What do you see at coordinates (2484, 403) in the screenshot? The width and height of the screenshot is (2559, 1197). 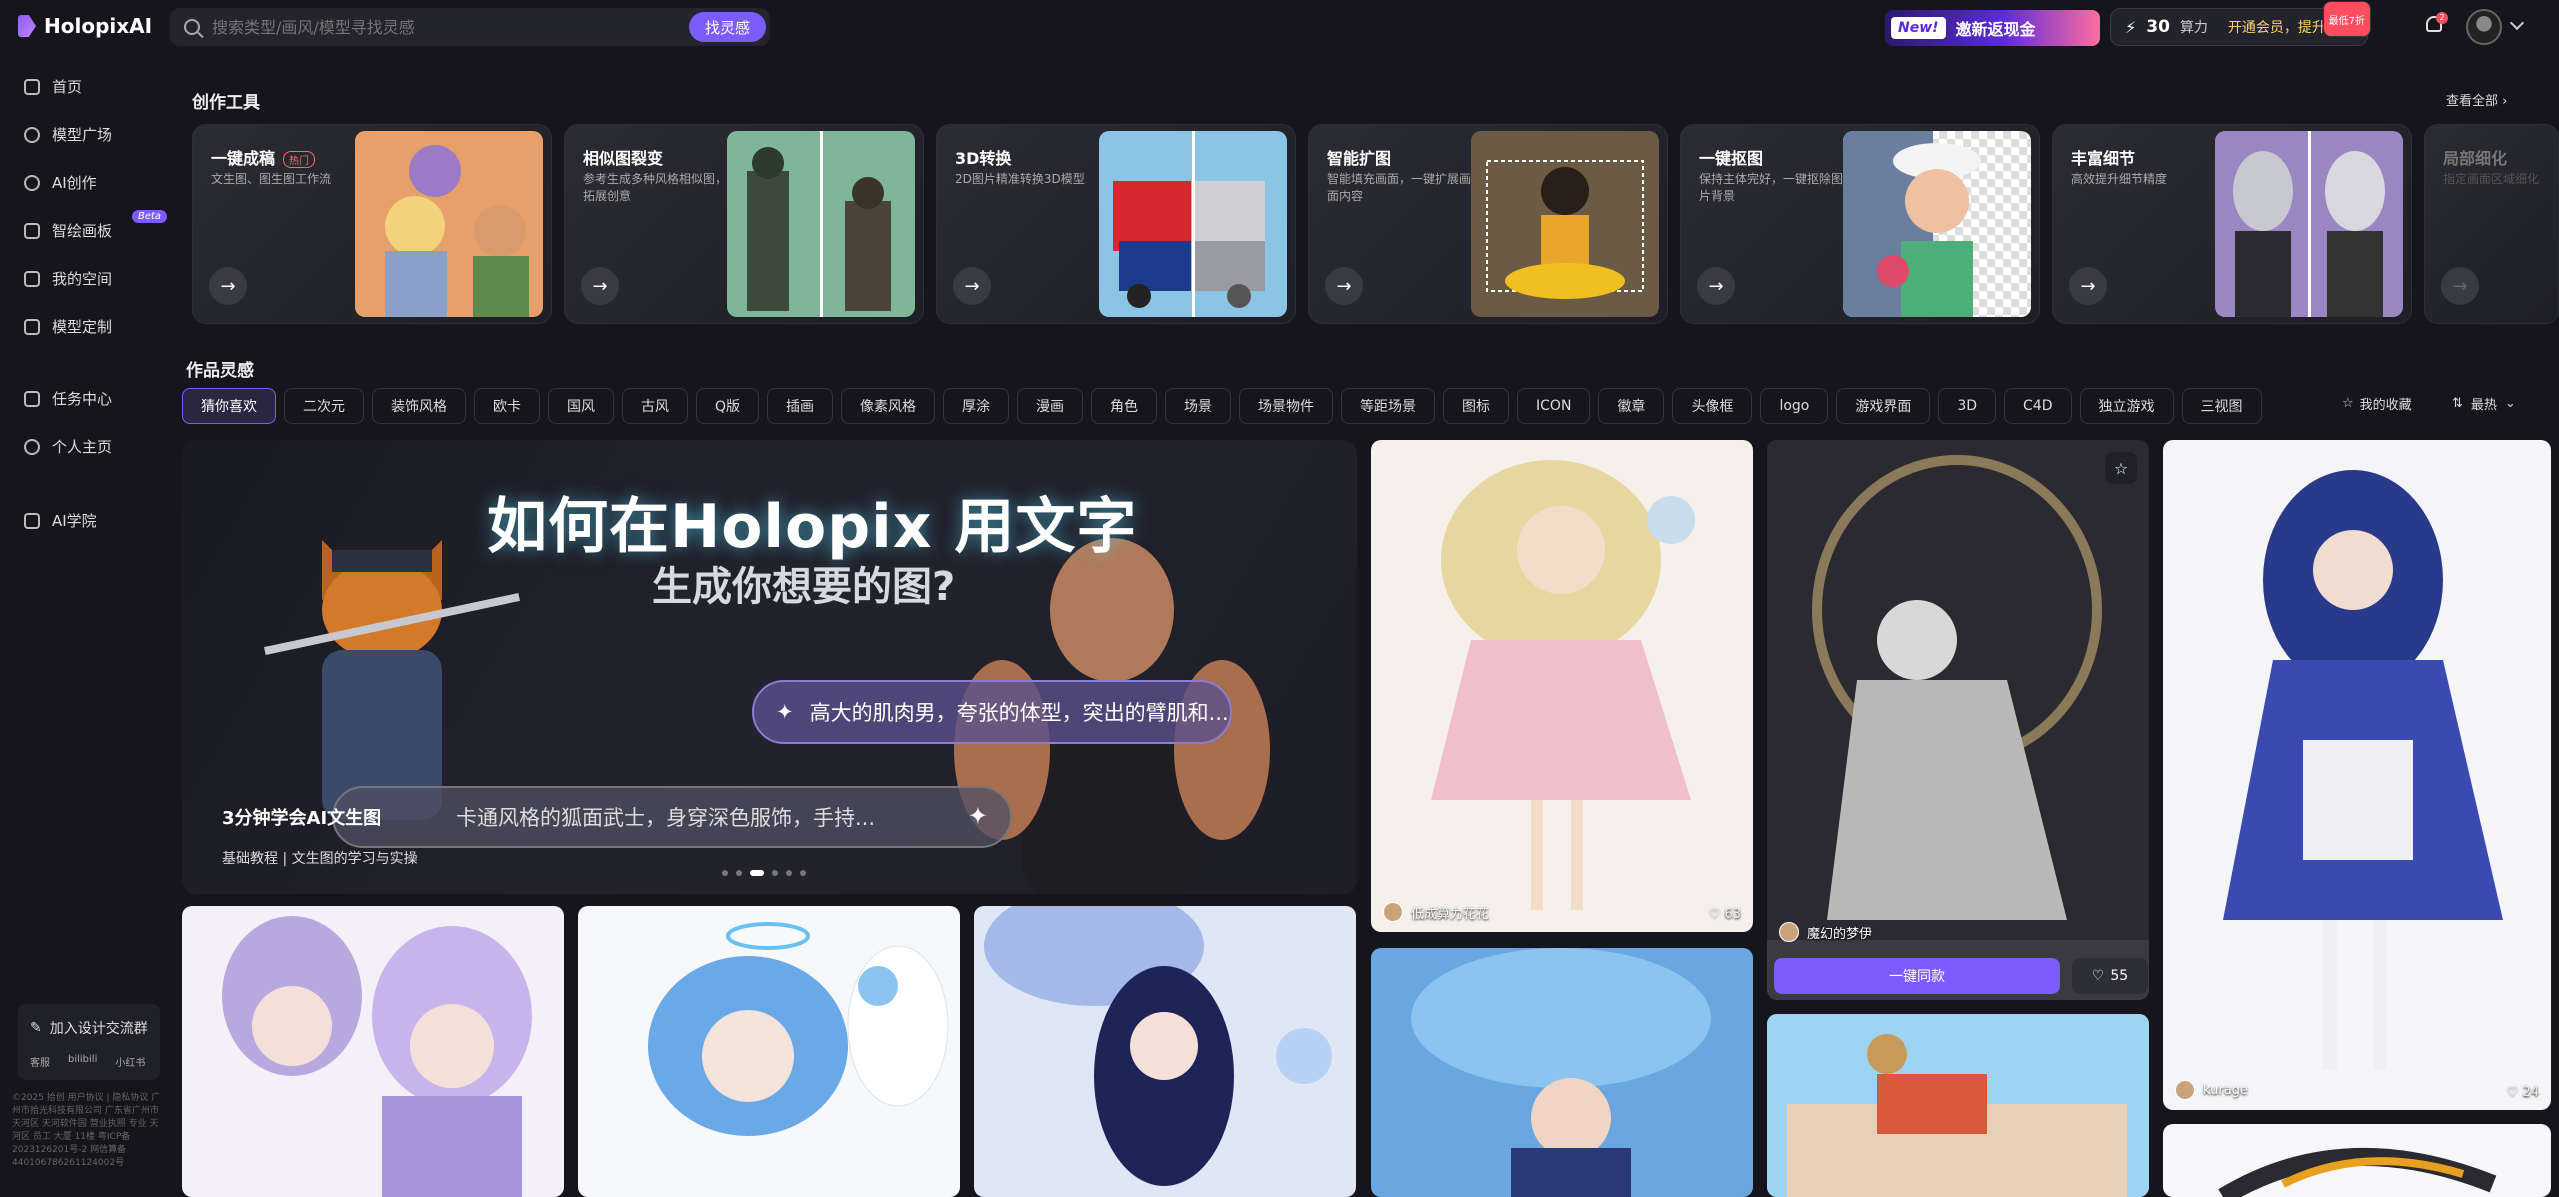 I see `sort-dropdown: ⇅ 最热 ⌄` at bounding box center [2484, 403].